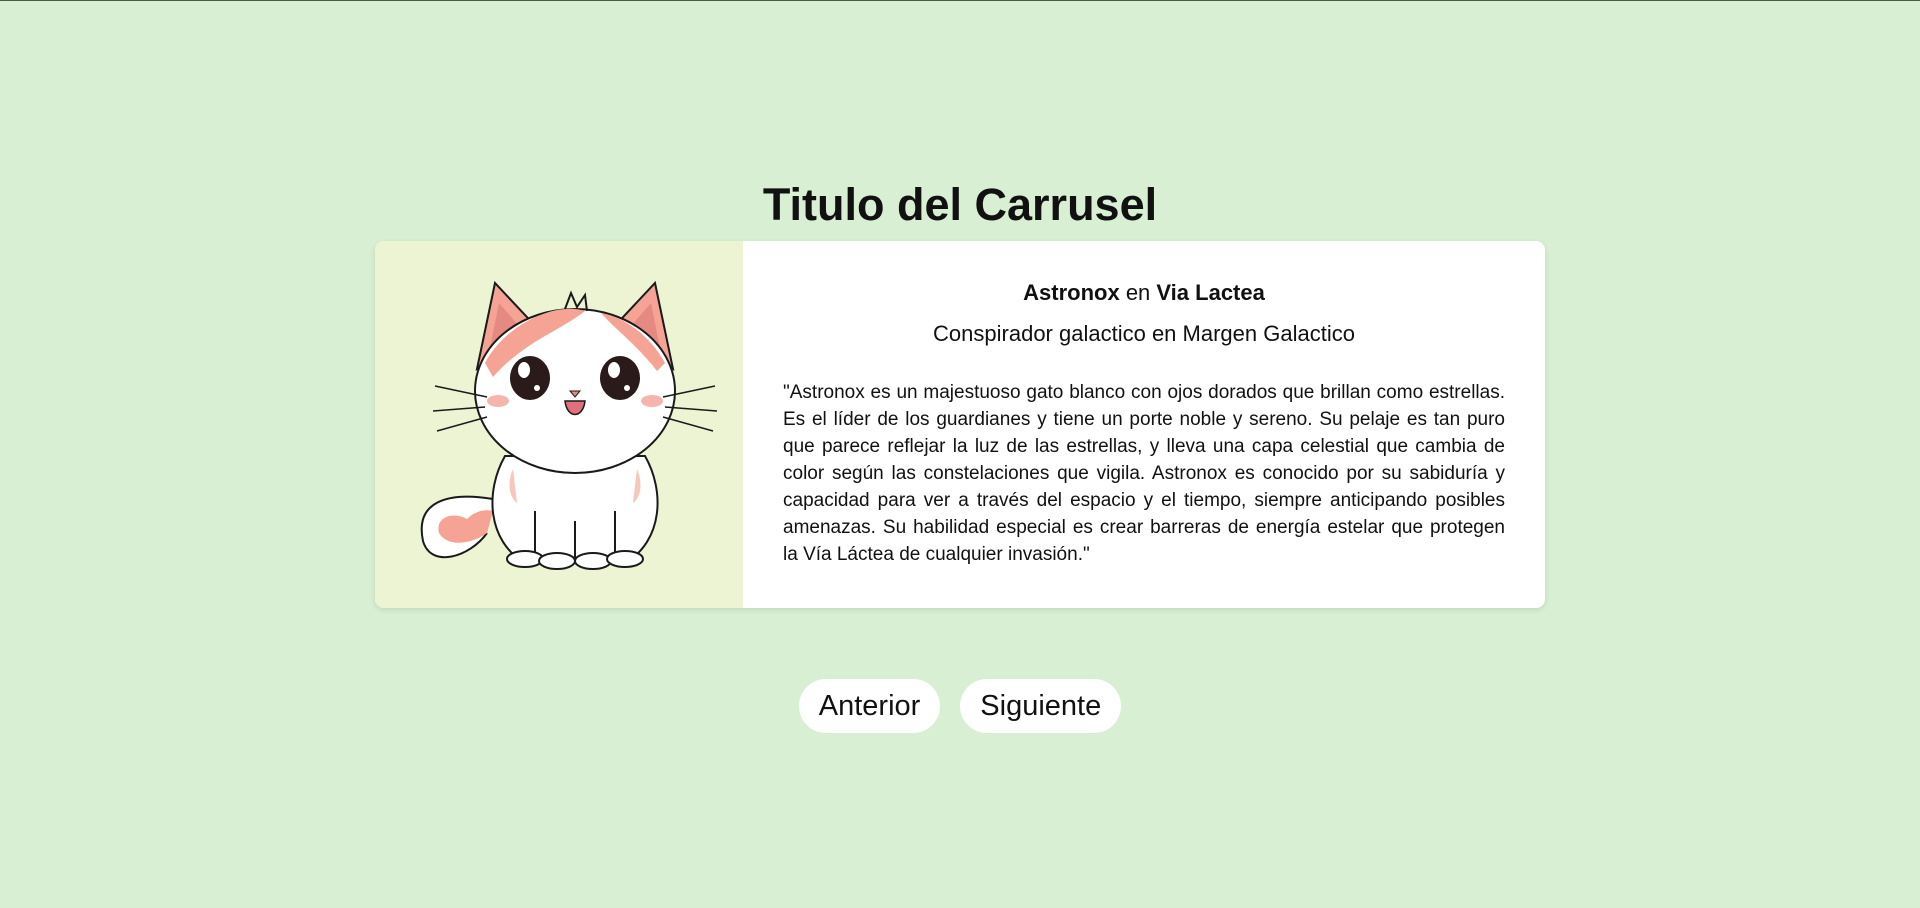  I want to click on carousel-controls: Anterior Siguiente, so click(960, 706).